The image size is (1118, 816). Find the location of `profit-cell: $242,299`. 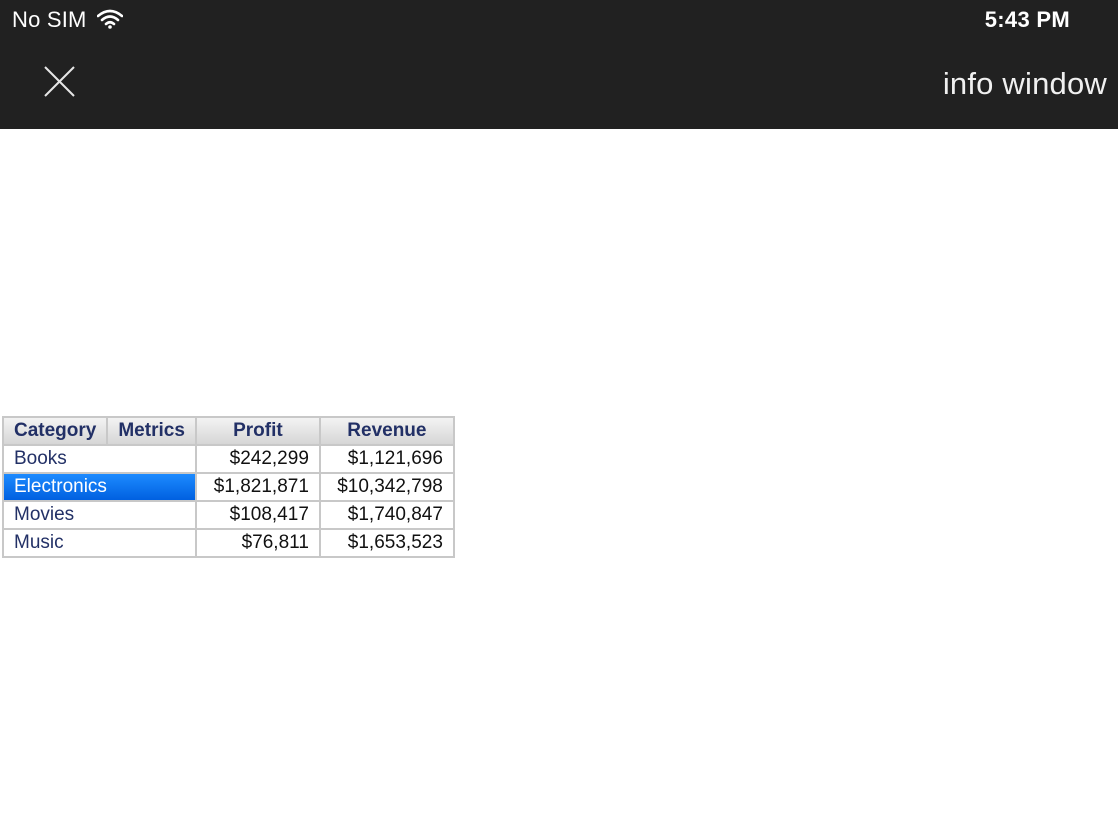

profit-cell: $242,299 is located at coordinates (257, 459).